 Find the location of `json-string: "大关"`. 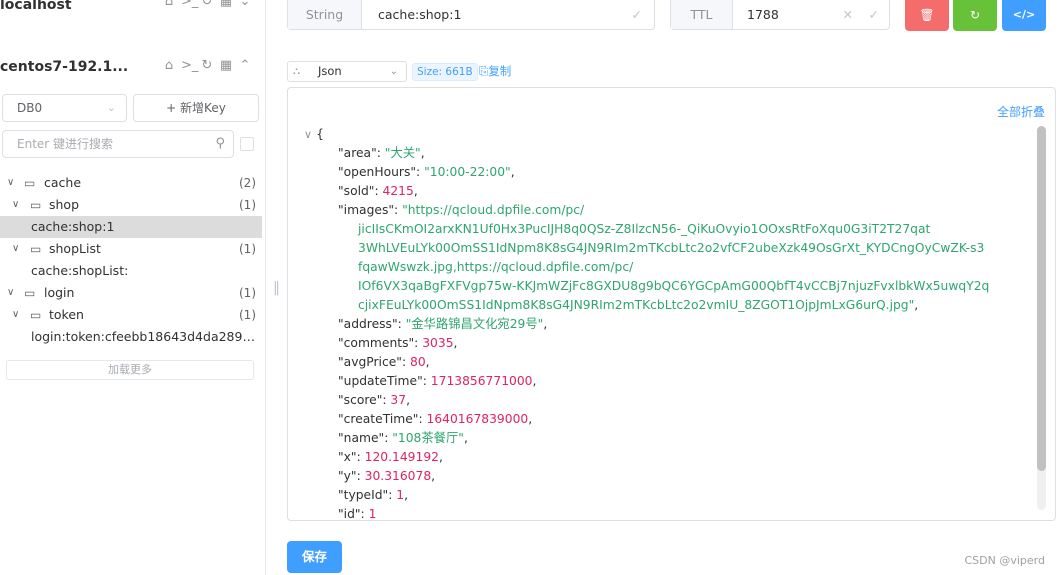

json-string: "大关" is located at coordinates (402, 153).